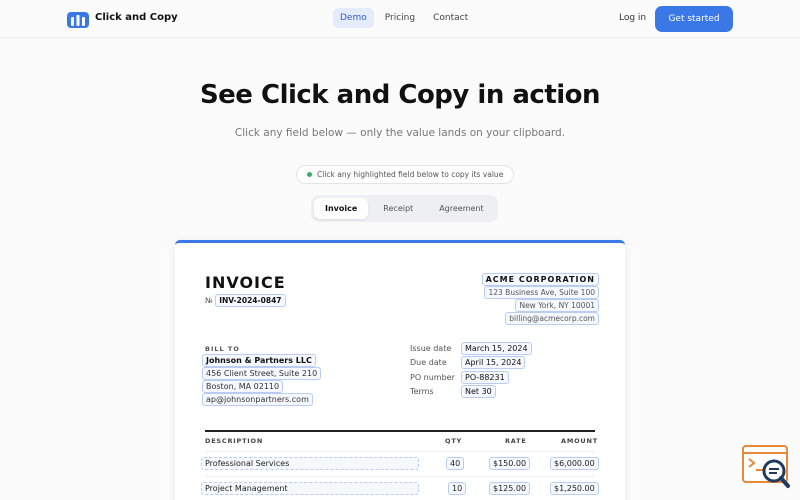 This screenshot has height=500, width=800. What do you see at coordinates (432, 377) in the screenshot?
I see `meta-label: PO number` at bounding box center [432, 377].